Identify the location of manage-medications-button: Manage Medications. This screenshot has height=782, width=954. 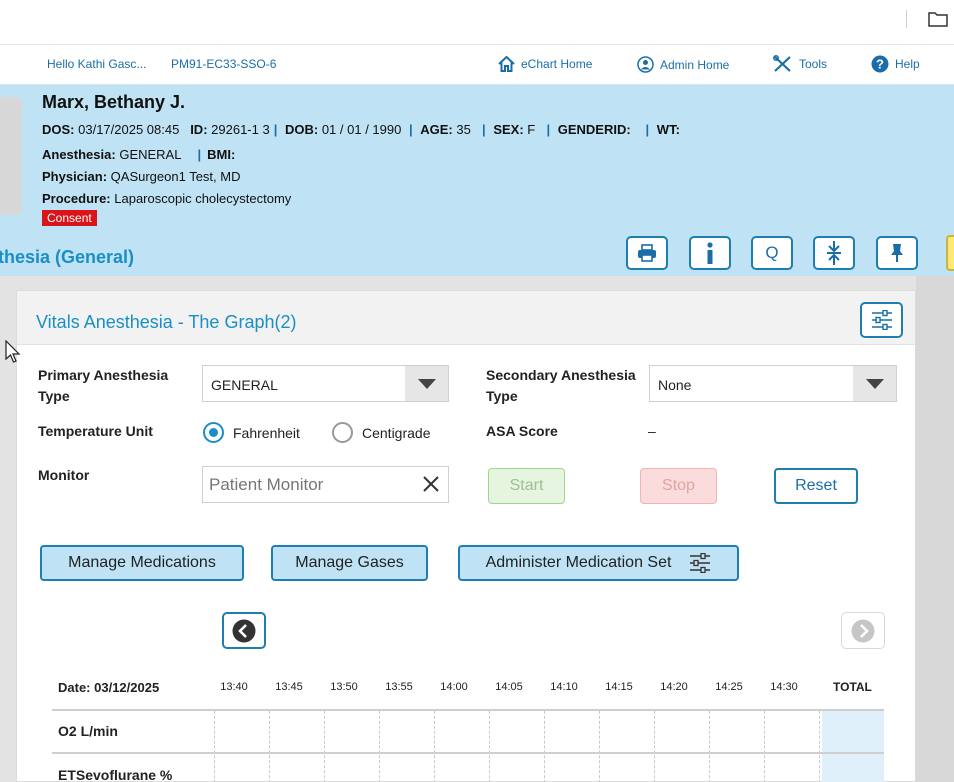
(142, 563).